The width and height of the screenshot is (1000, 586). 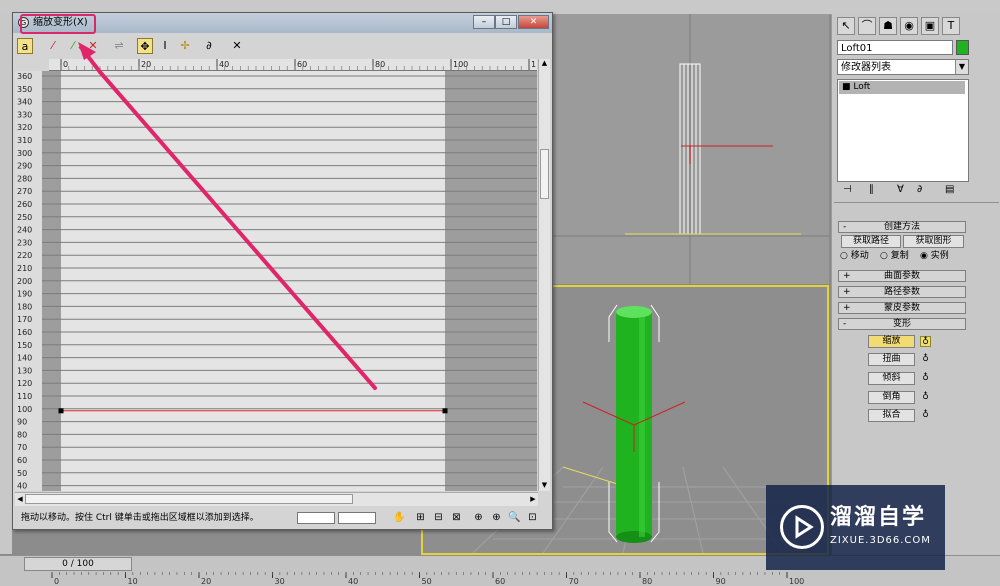 What do you see at coordinates (802, 527) in the screenshot?
I see `play-logo-icon` at bounding box center [802, 527].